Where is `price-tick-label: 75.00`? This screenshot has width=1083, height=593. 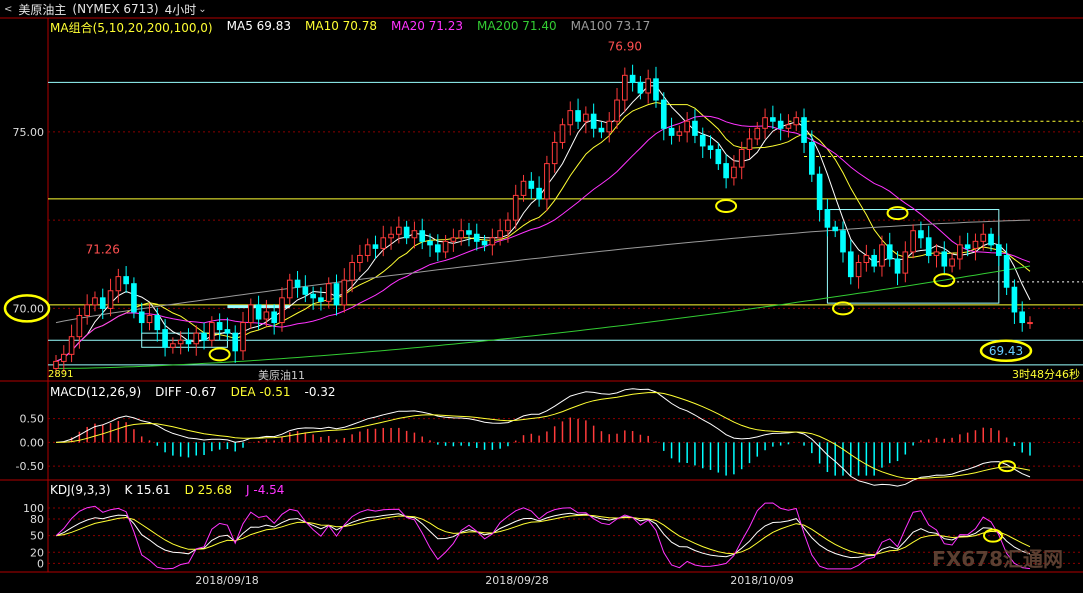
price-tick-label: 75.00 is located at coordinates (29, 132).